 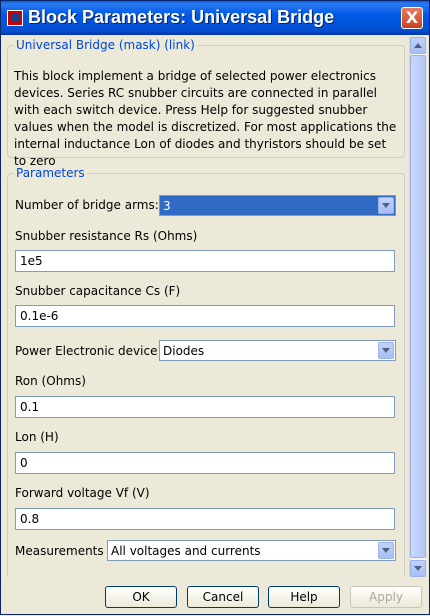 What do you see at coordinates (184, 351) in the screenshot?
I see `power-device-value: Diodes` at bounding box center [184, 351].